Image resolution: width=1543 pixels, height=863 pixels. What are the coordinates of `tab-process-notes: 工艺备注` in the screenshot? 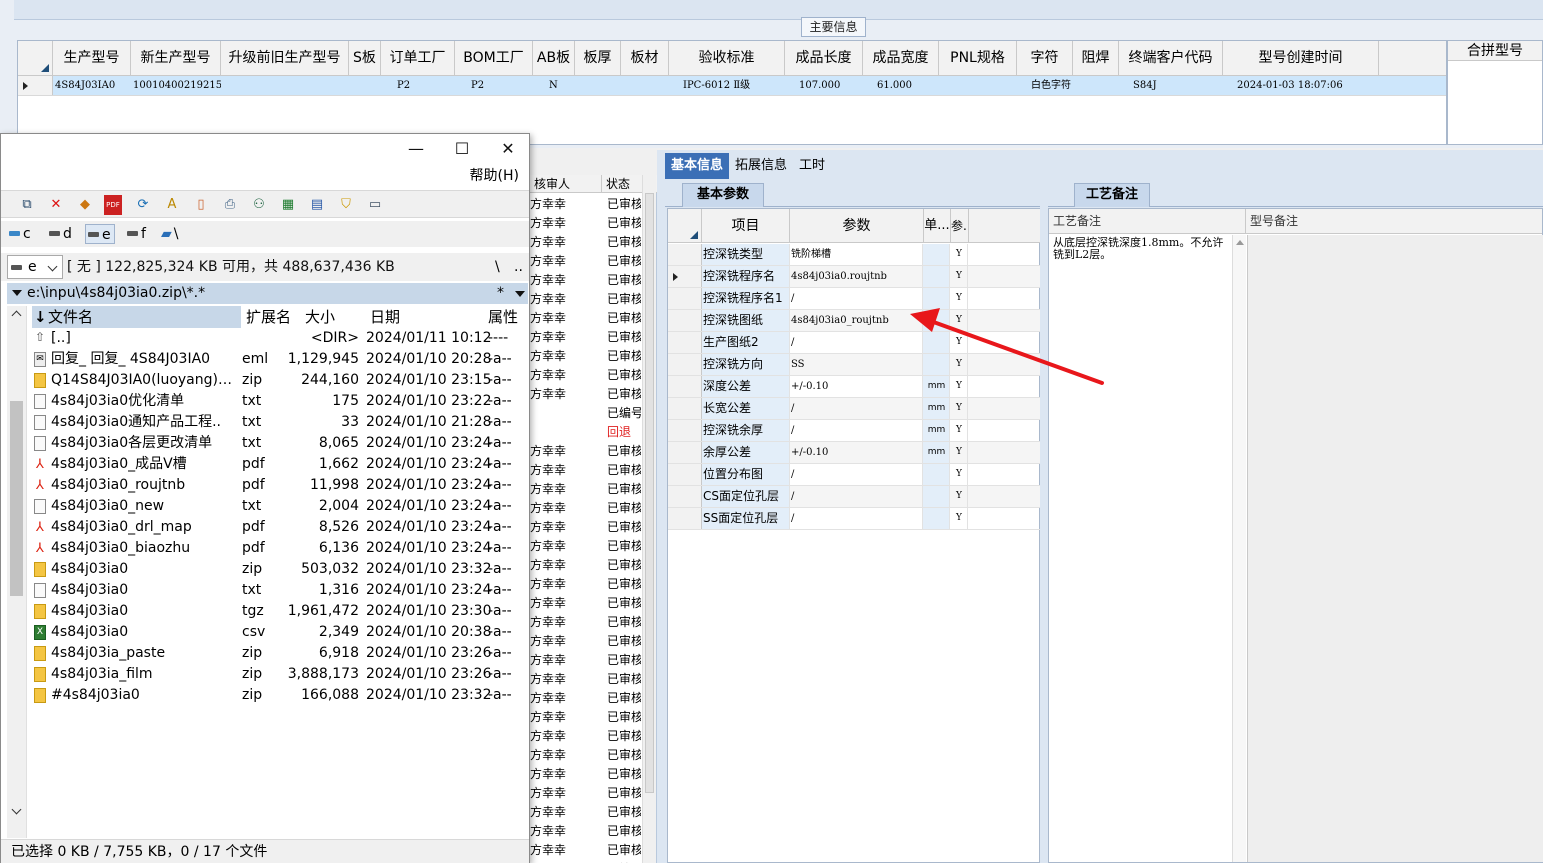 It's located at (1112, 195).